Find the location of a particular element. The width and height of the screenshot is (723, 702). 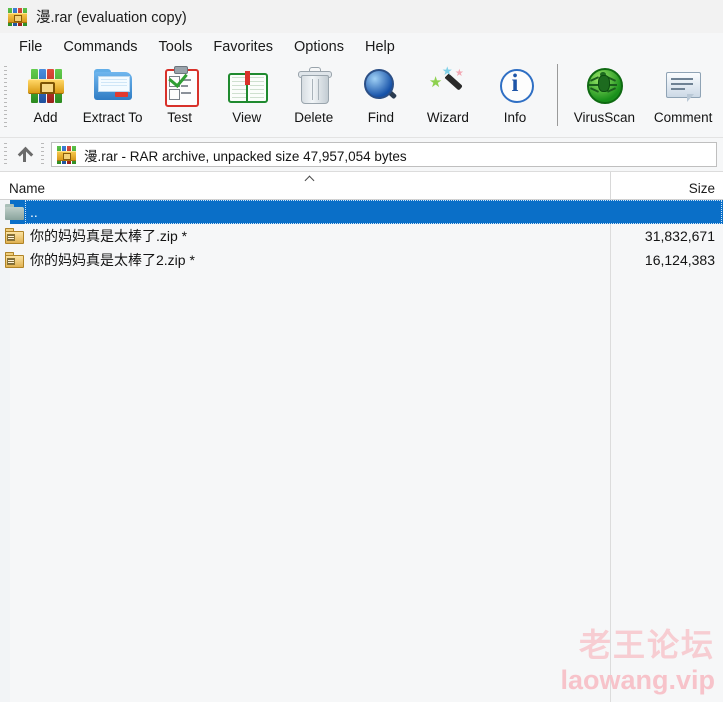

row-focus-outline is located at coordinates (373, 212).